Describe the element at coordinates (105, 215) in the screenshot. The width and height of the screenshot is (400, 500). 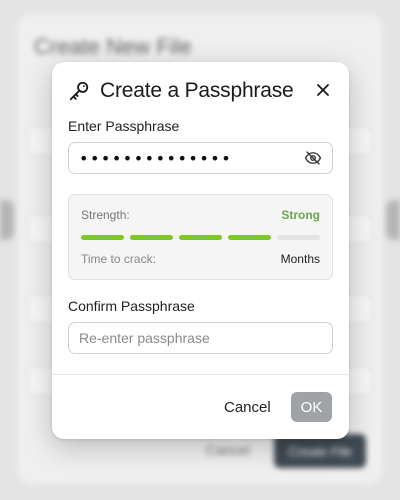
I see `strength-label: Strength:` at that location.